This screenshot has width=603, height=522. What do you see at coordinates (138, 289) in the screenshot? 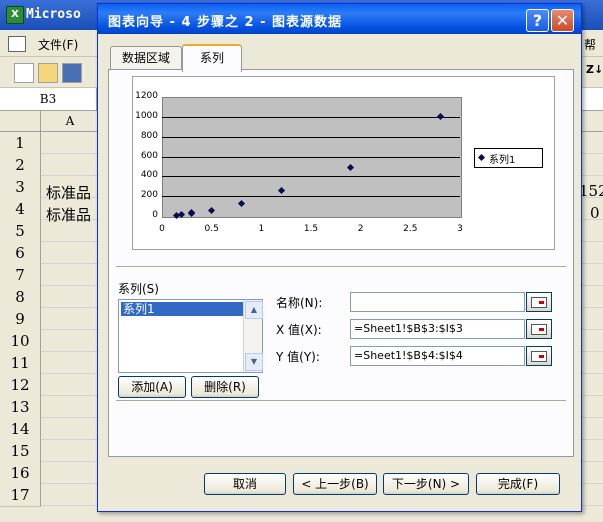
I see `series-list-label: 系列(S)` at bounding box center [138, 289].